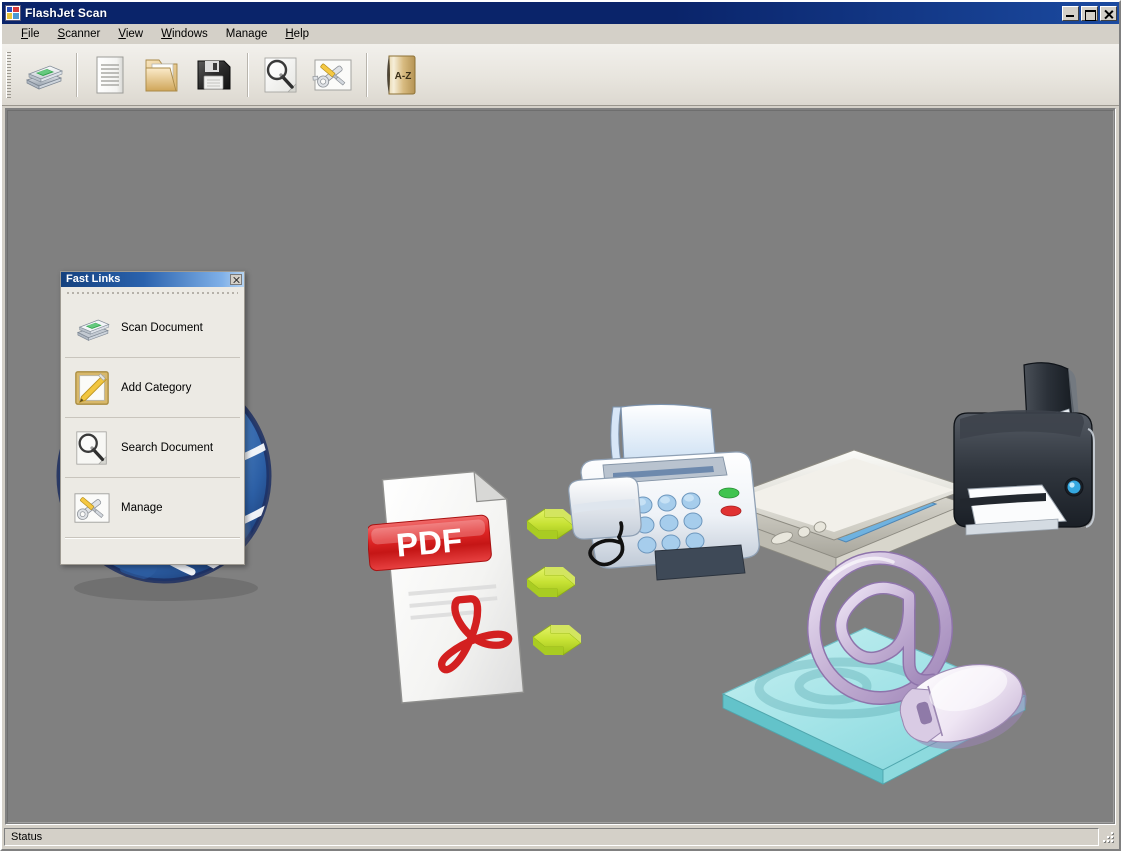  I want to click on fast-links-label-manage: Manage, so click(142, 507).